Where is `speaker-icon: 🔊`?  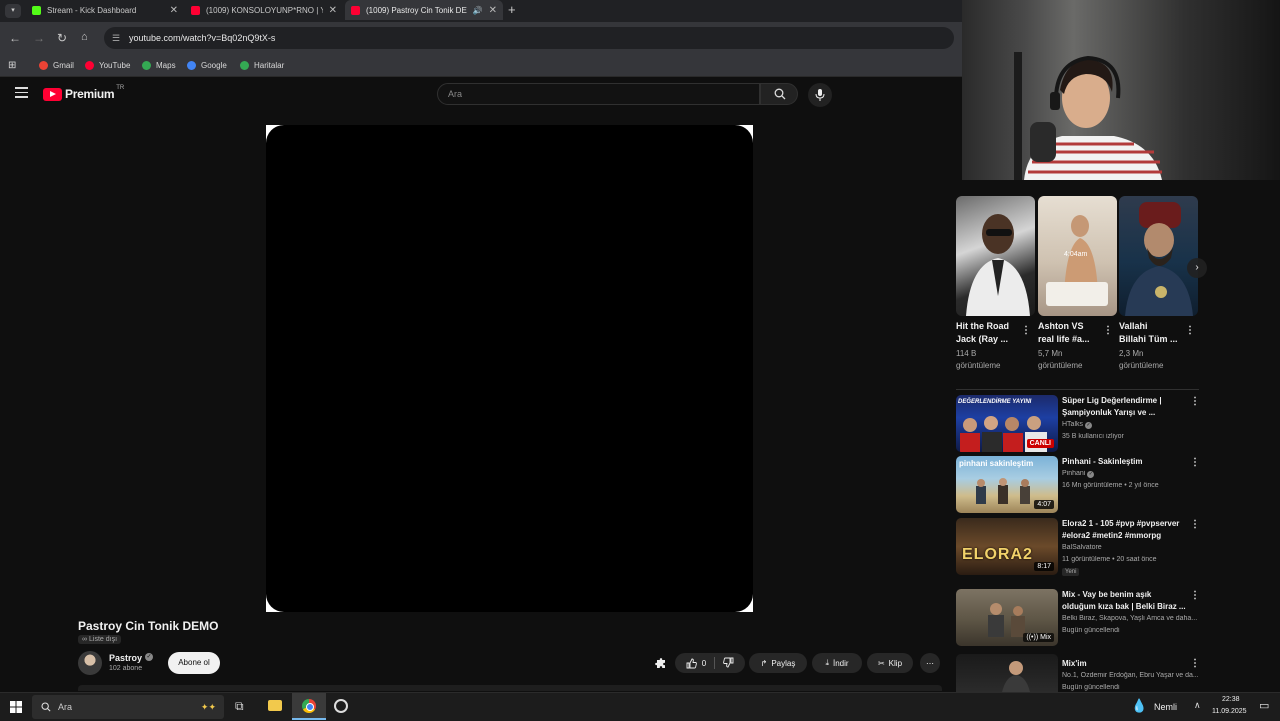 speaker-icon: 🔊 is located at coordinates (478, 10).